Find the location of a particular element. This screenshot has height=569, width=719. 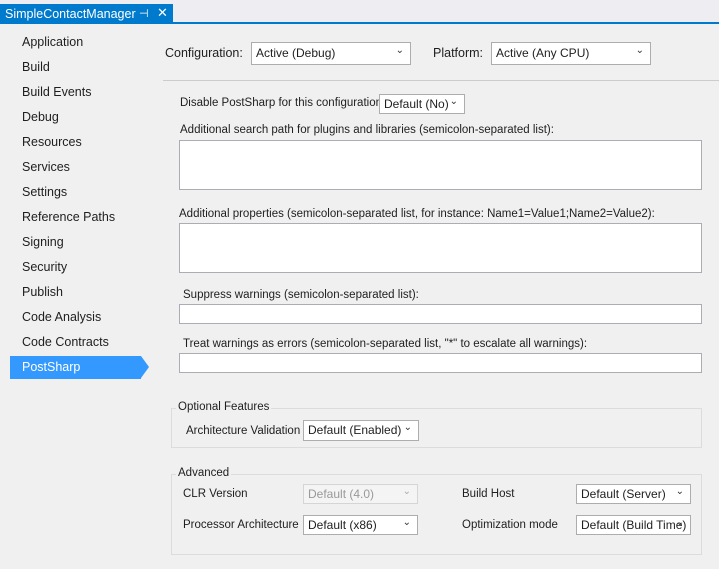

optimization-mode-value: Default (Build Time) is located at coordinates (634, 525).